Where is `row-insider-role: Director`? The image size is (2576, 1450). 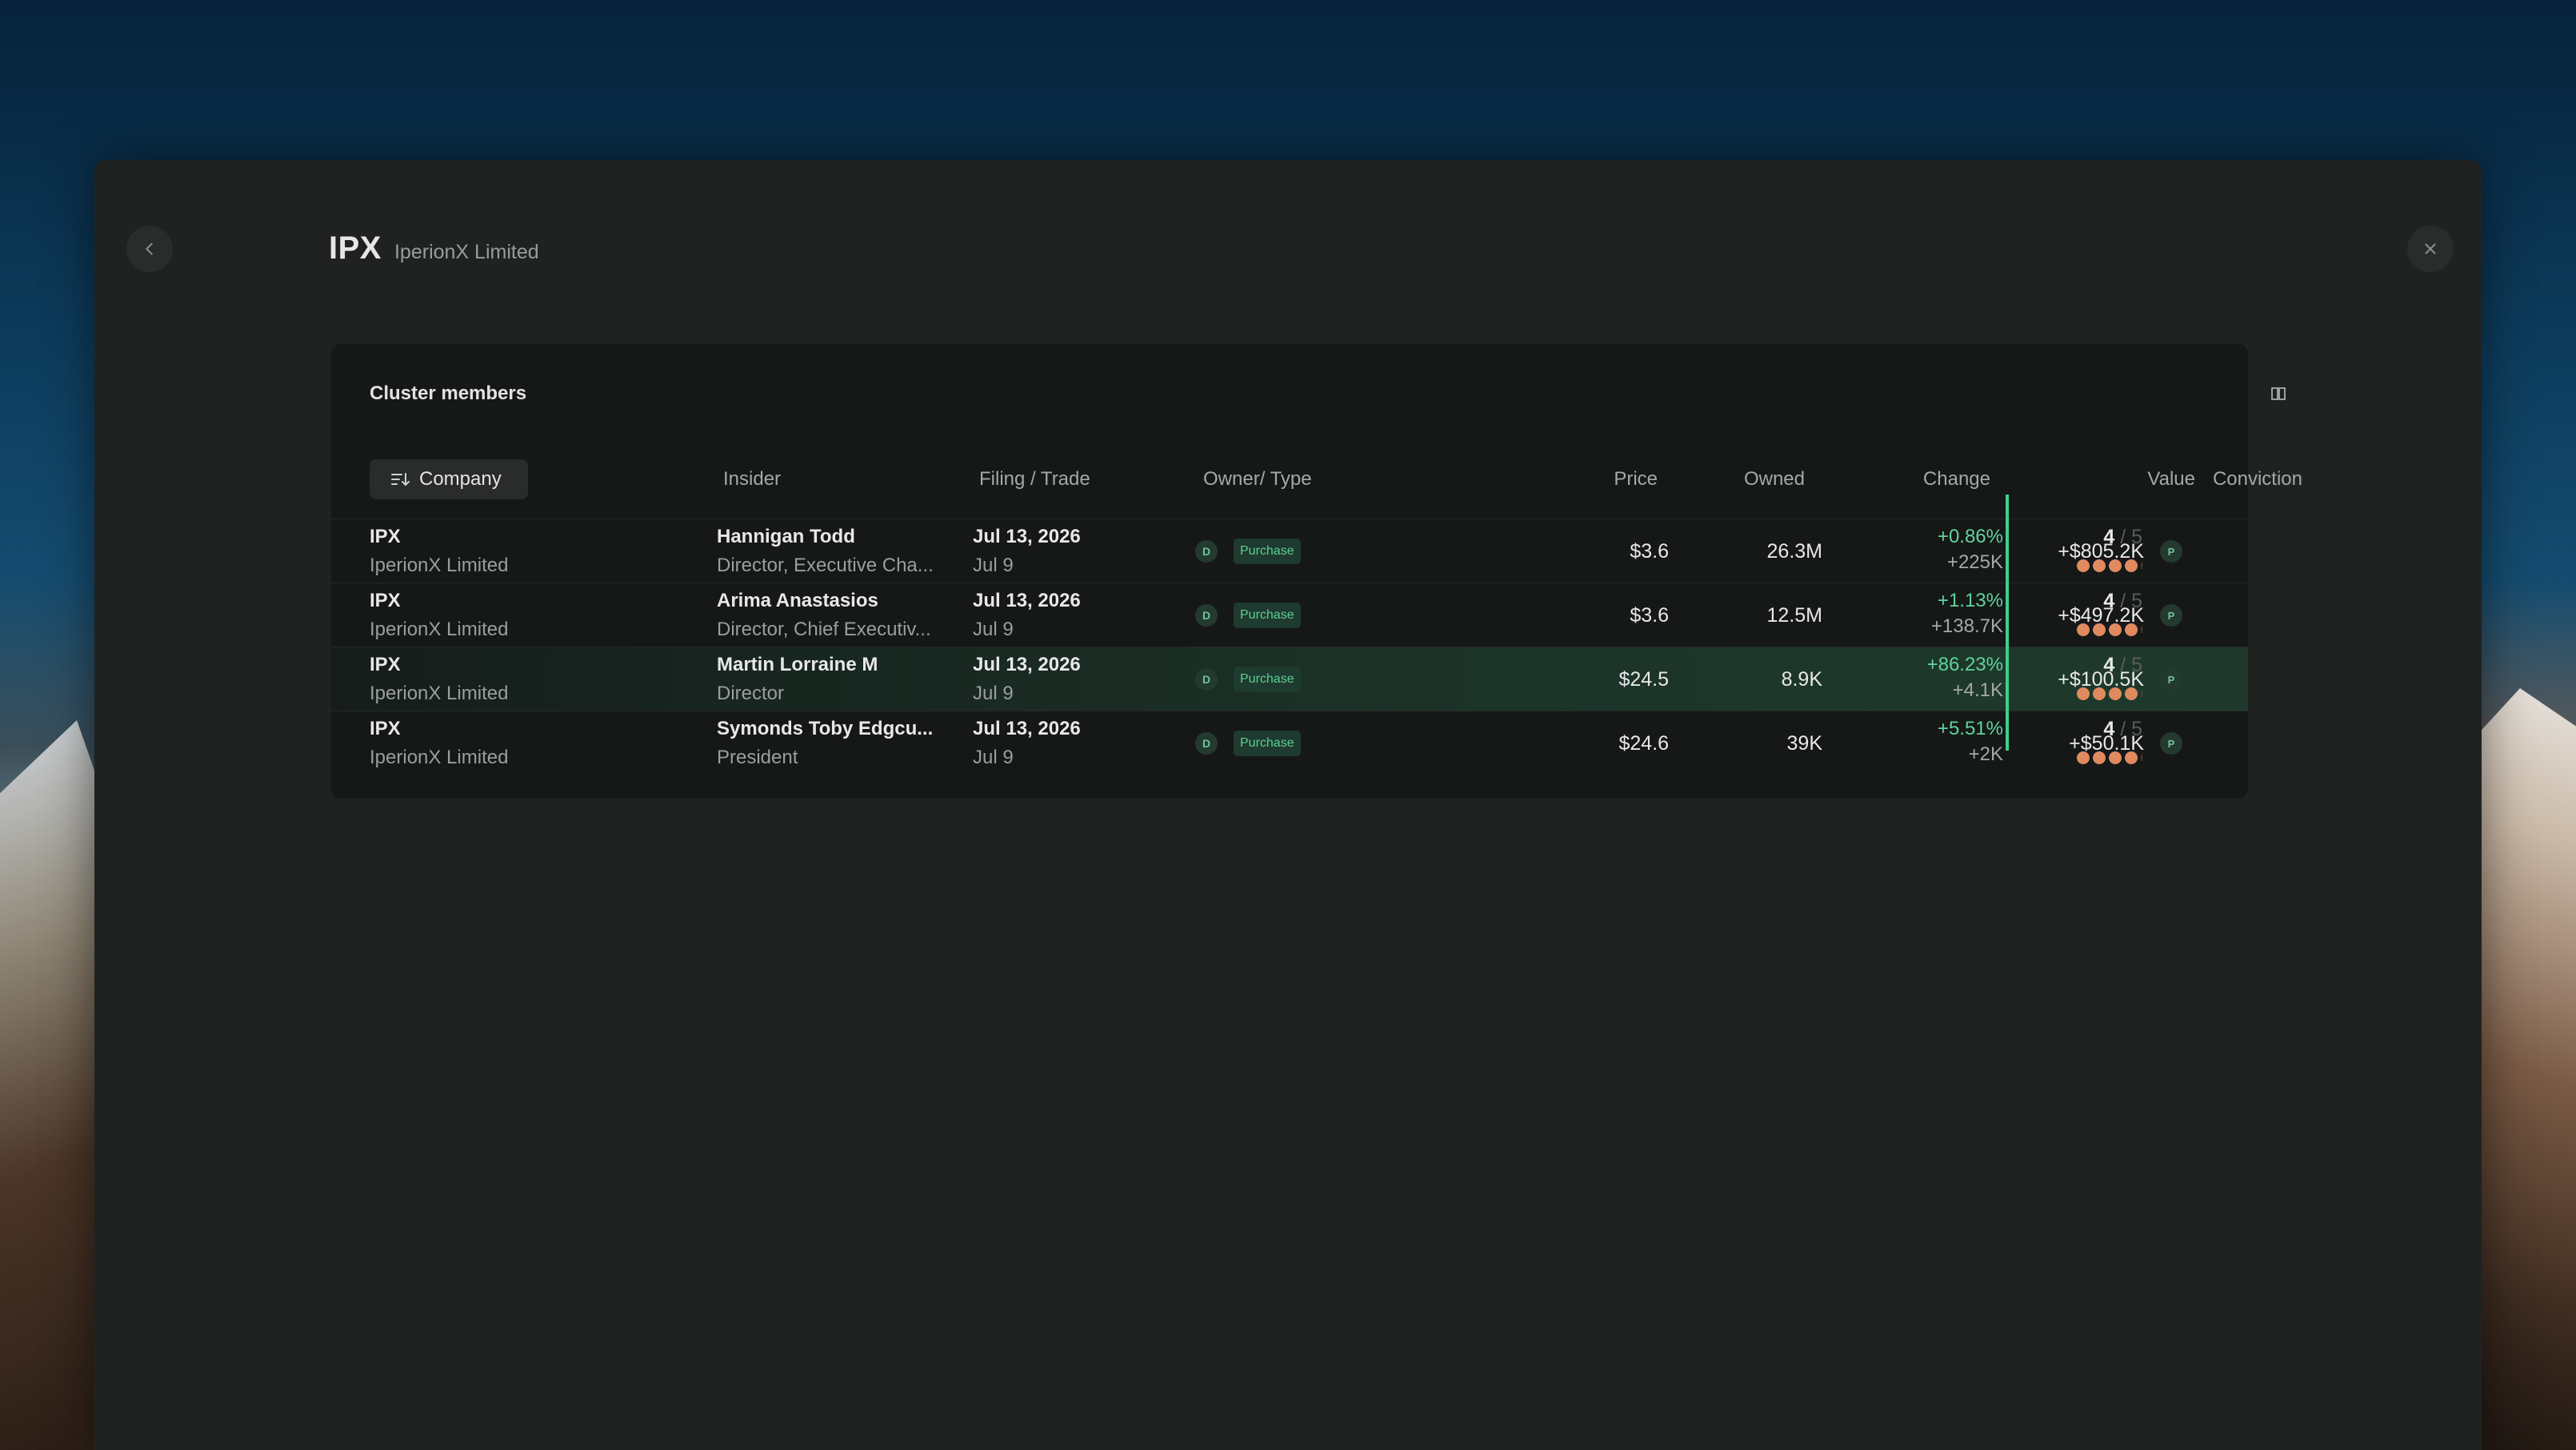
row-insider-role: Director is located at coordinates (751, 693).